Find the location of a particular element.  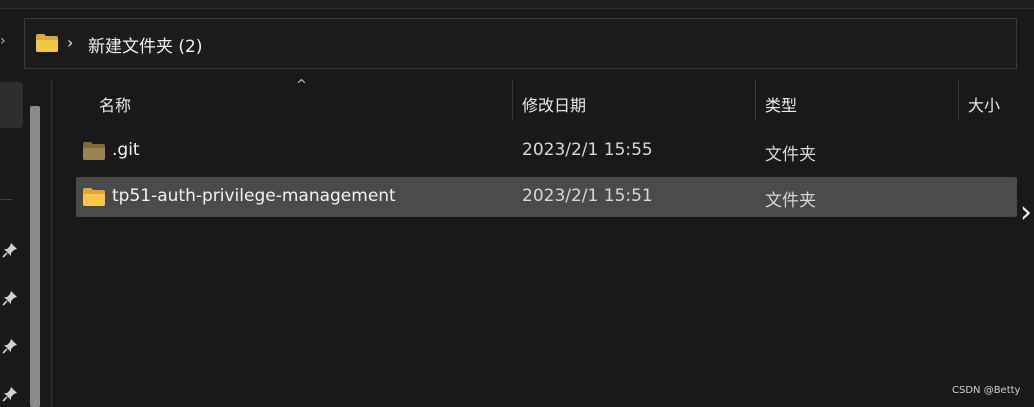

column-header-type: 类型 is located at coordinates (781, 104).